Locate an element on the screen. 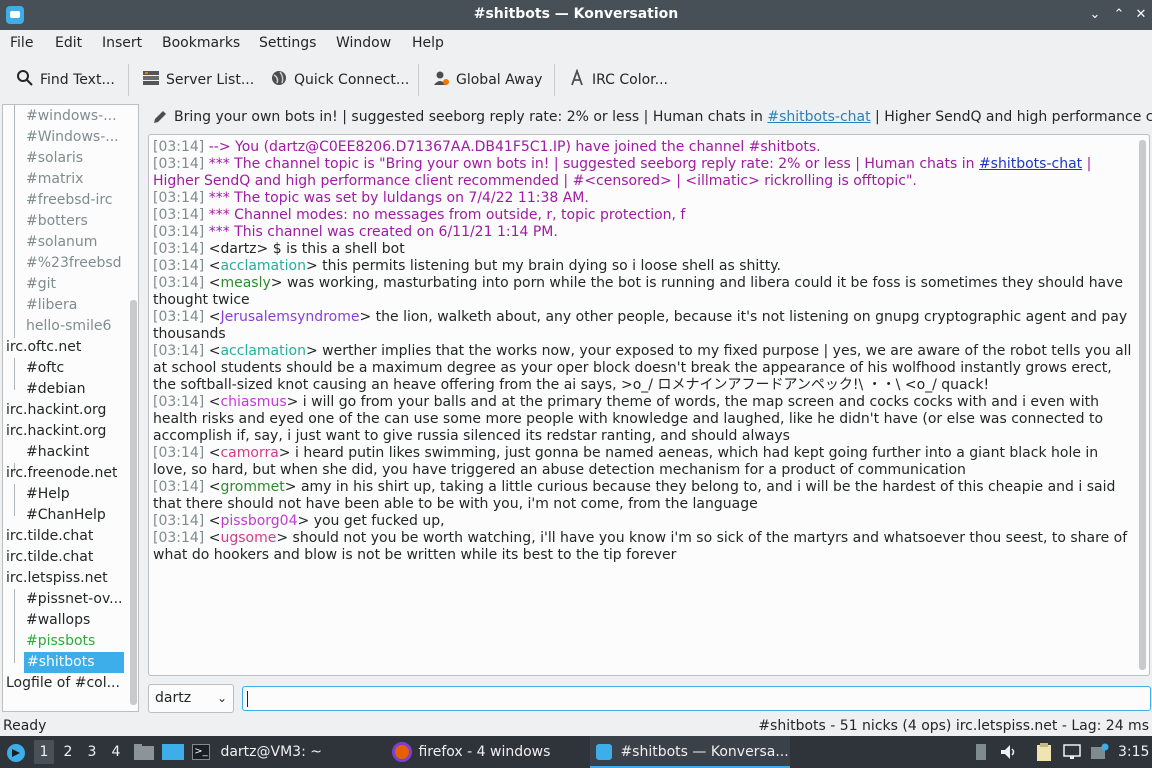 This screenshot has width=1152, height=768. nick-selector: dartz ⌄ is located at coordinates (191, 698).